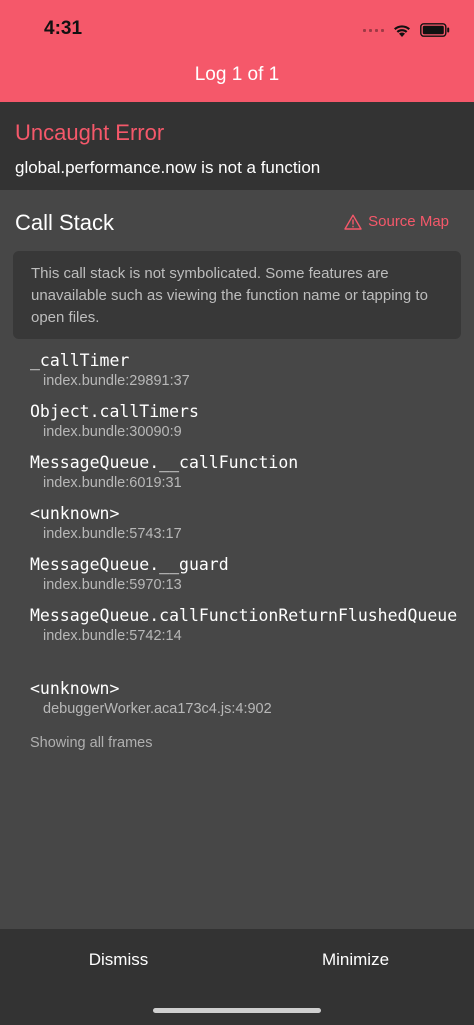 This screenshot has width=474, height=1025. What do you see at coordinates (112, 636) in the screenshot?
I see `frame-location: index.bundle:5742:14` at bounding box center [112, 636].